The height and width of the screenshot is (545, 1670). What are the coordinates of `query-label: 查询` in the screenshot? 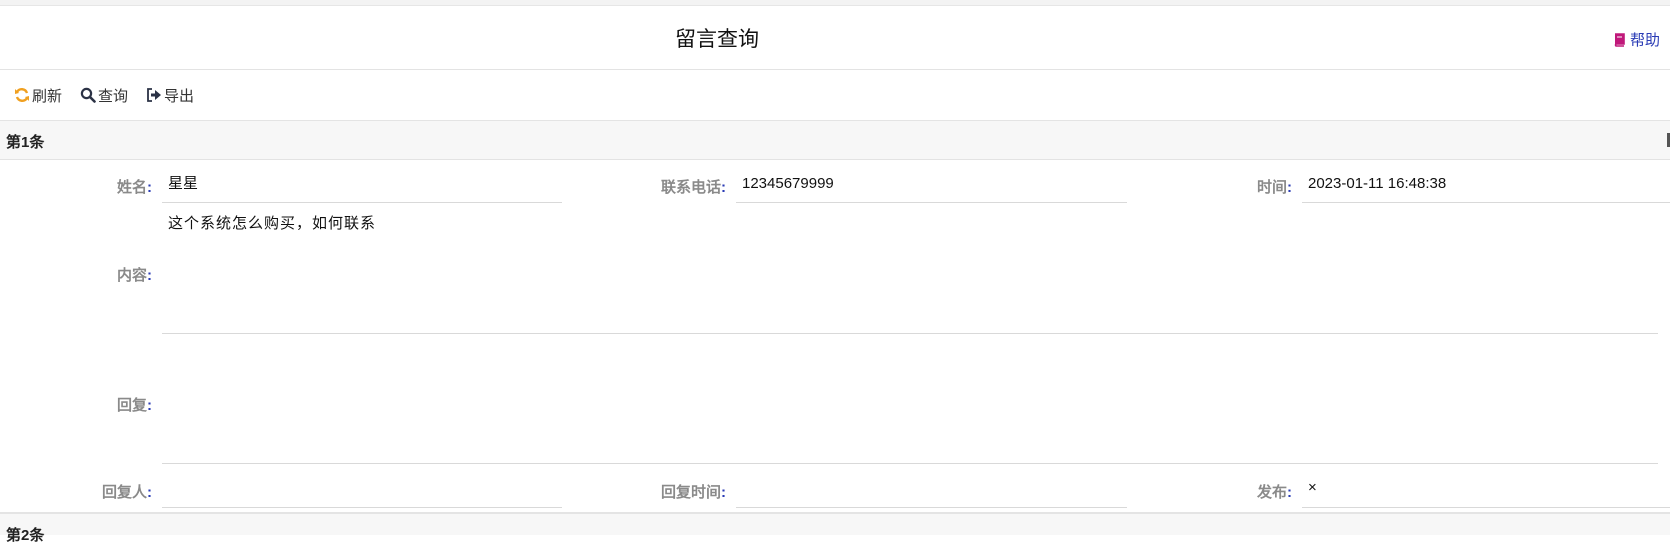 It's located at (113, 96).